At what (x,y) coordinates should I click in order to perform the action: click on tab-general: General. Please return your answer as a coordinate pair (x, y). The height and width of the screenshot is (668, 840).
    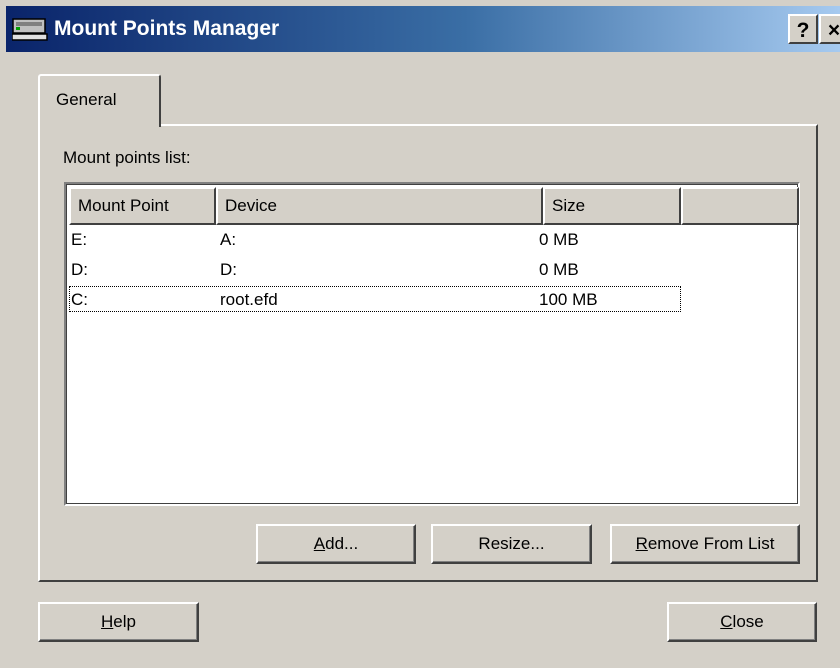
    Looking at the image, I should click on (99, 100).